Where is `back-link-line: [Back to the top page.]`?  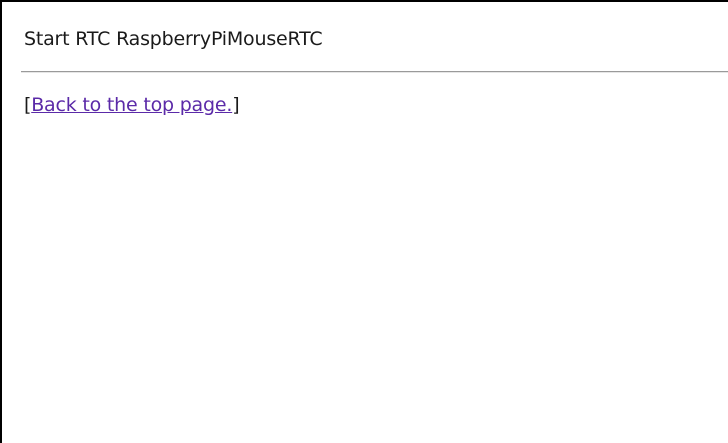
back-link-line: [Back to the top page.] is located at coordinates (132, 105).